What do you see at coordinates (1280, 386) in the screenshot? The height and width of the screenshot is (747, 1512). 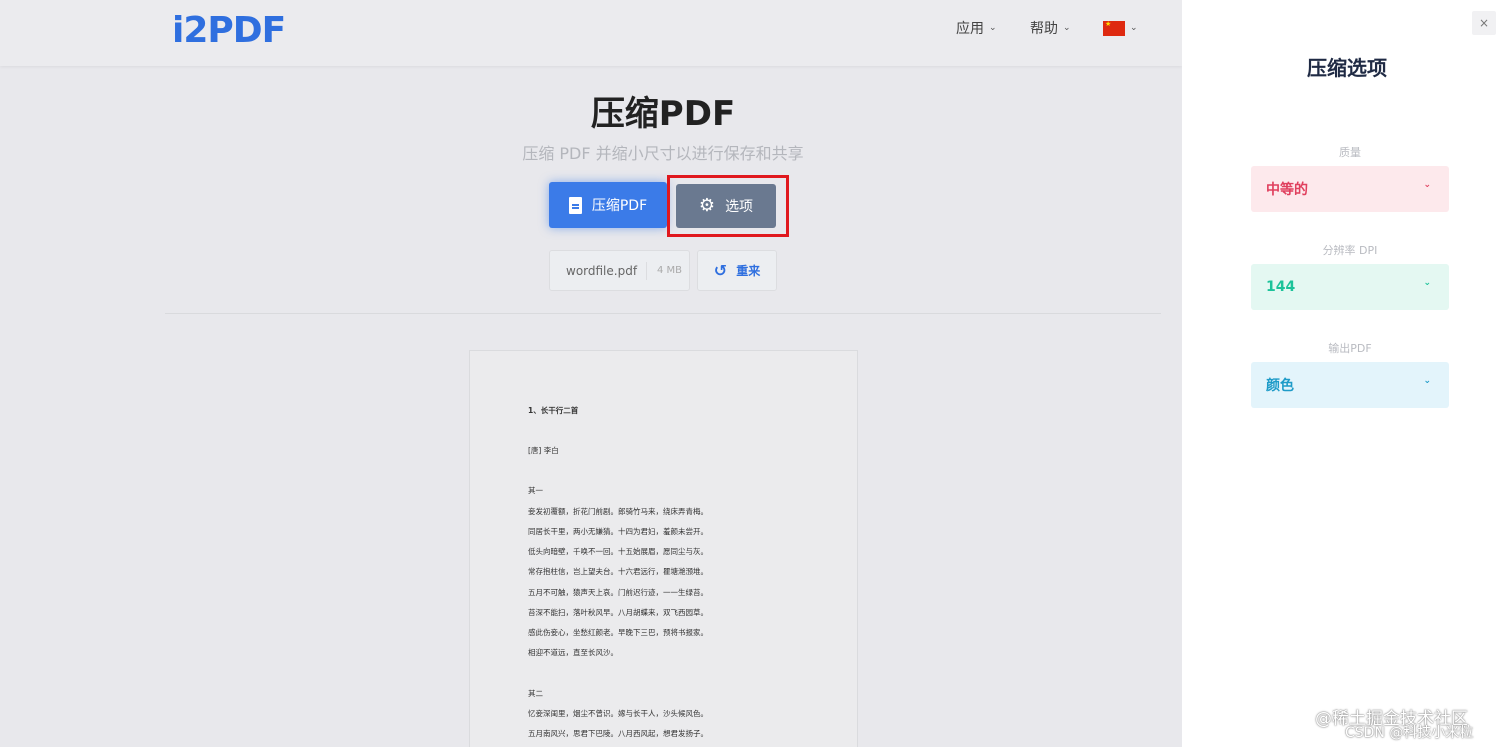 I see `output-pdf-value: 颜色` at bounding box center [1280, 386].